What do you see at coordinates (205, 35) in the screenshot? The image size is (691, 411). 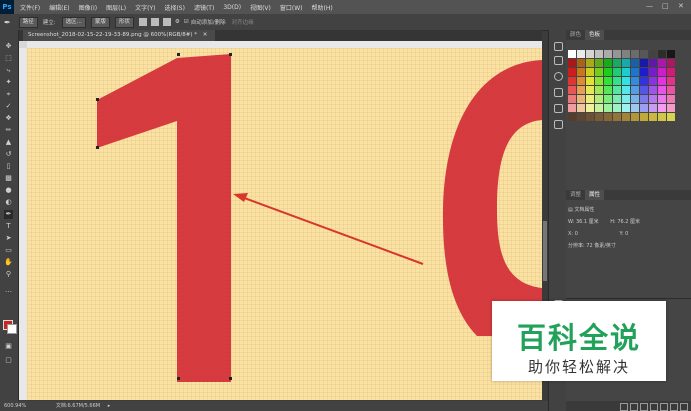 I see `close-tab-icon: ✕` at bounding box center [205, 35].